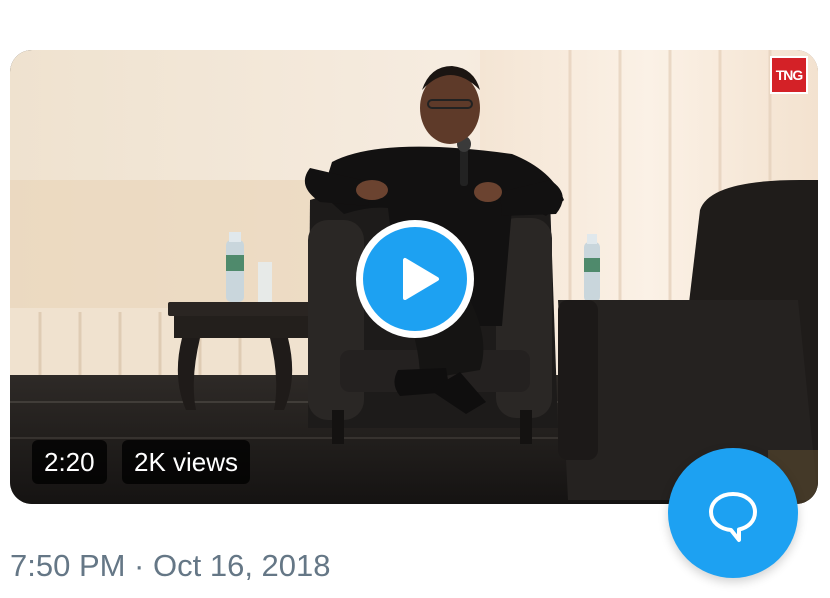  I want to click on video-views-badge: 2K views, so click(186, 462).